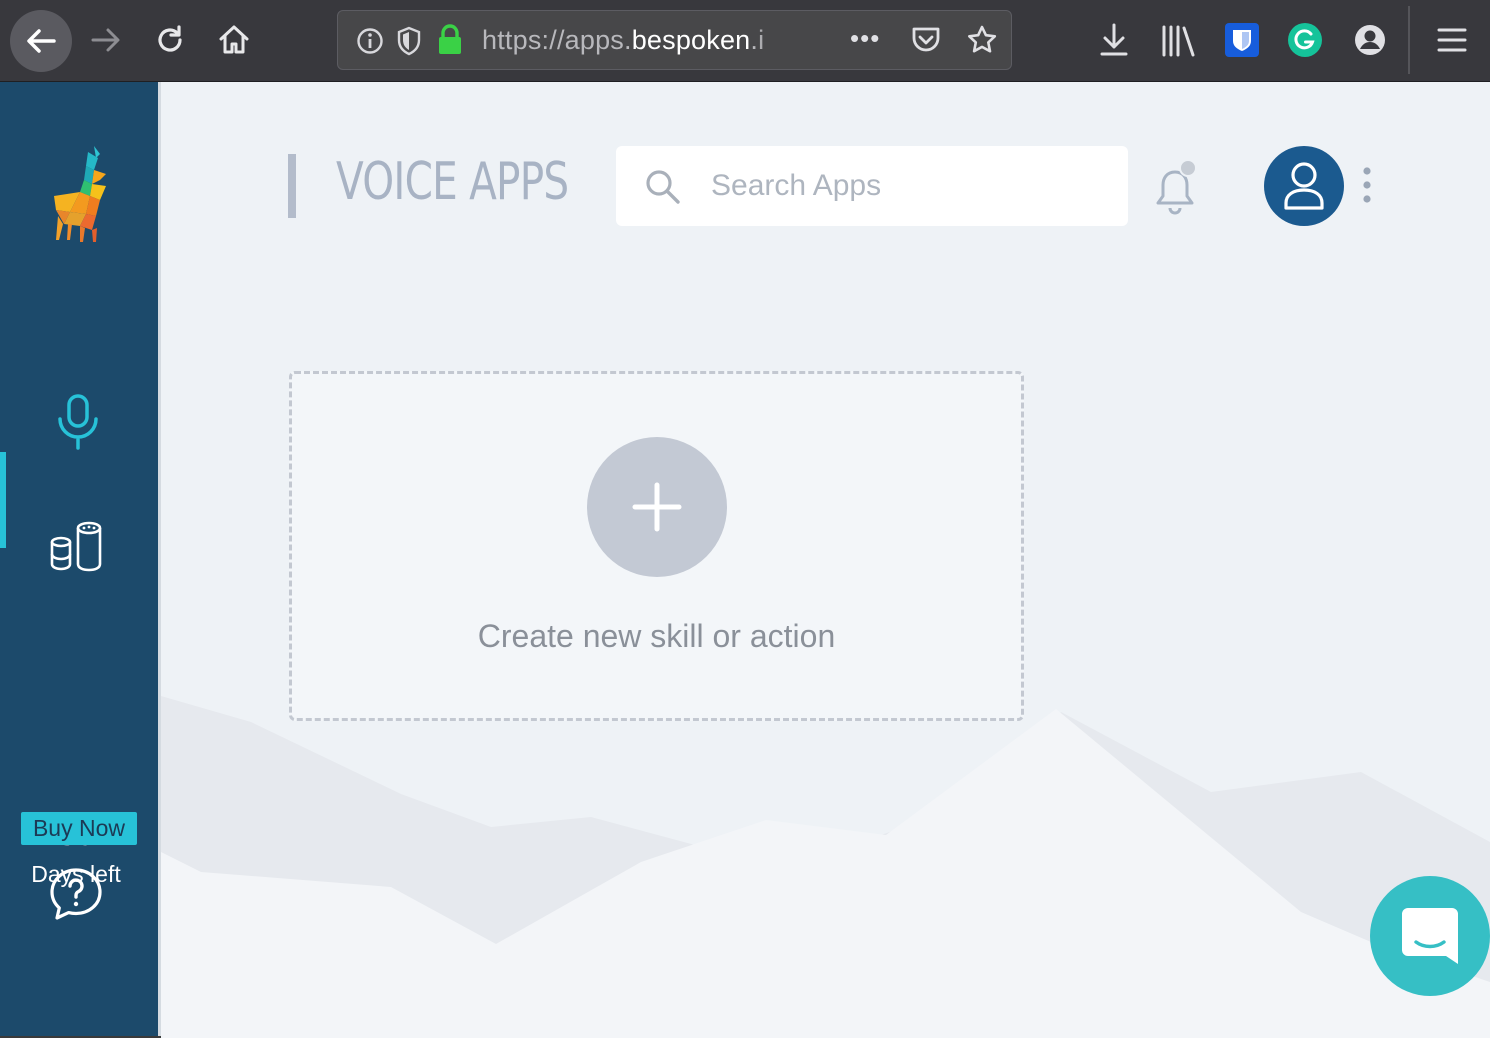 This screenshot has height=1038, width=1490. What do you see at coordinates (656, 636) in the screenshot?
I see `create-skill-label: Create new skill or action` at bounding box center [656, 636].